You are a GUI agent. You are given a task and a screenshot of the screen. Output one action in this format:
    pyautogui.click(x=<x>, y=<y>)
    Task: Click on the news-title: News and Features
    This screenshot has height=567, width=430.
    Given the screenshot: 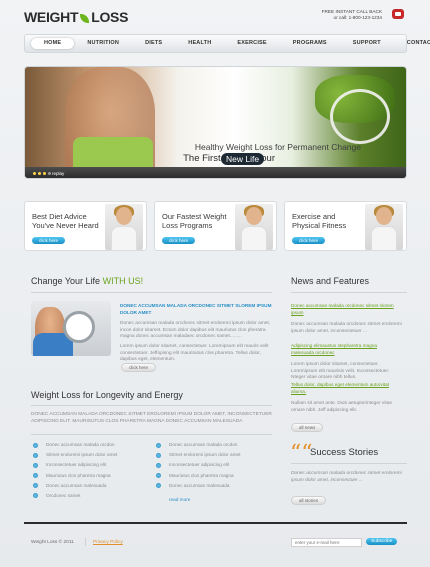 What is the action you would take?
    pyautogui.click(x=330, y=281)
    